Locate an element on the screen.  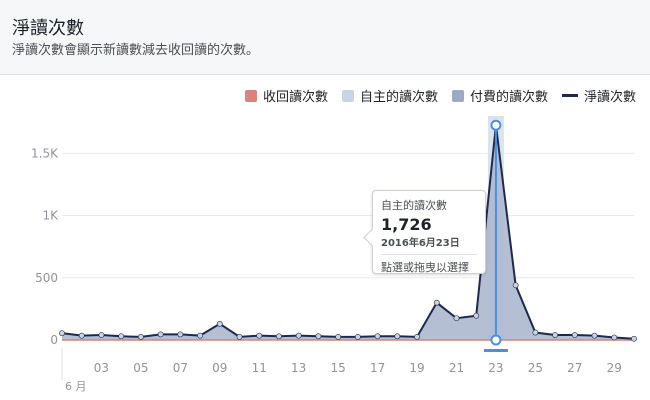
x-tick-label: 23 is located at coordinates (495, 368).